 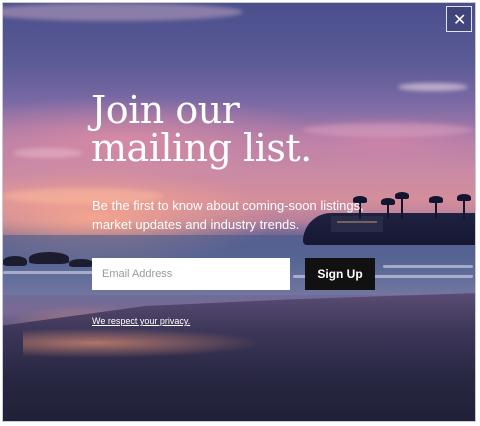 I want to click on sign-up-button: Sign Up, so click(x=340, y=274).